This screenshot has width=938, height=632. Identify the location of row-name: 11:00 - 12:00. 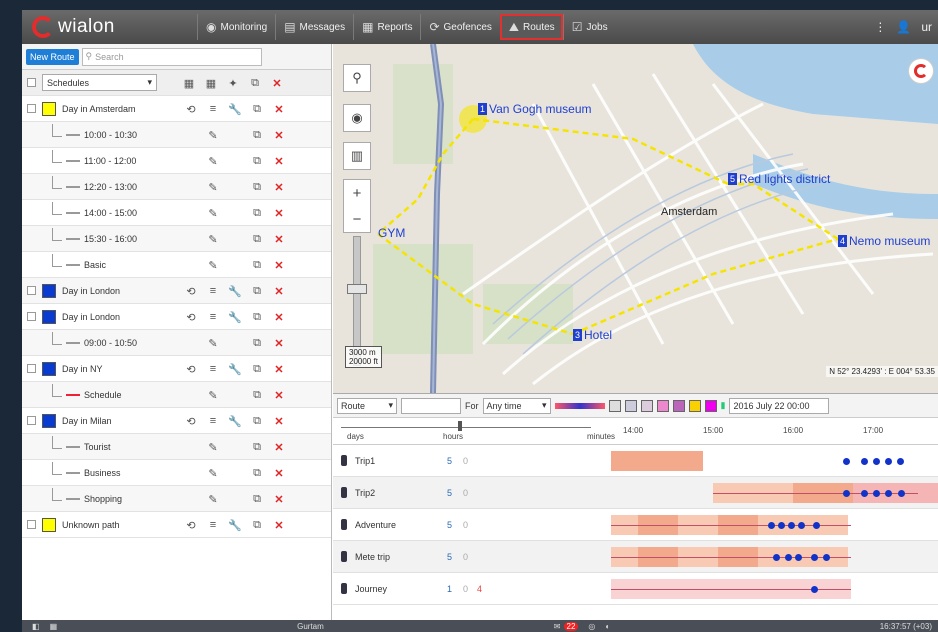
(110, 161).